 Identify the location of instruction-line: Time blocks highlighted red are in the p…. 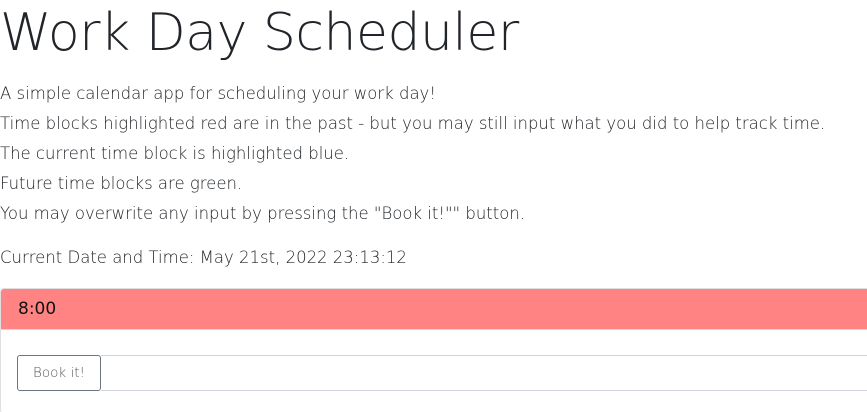
(413, 123).